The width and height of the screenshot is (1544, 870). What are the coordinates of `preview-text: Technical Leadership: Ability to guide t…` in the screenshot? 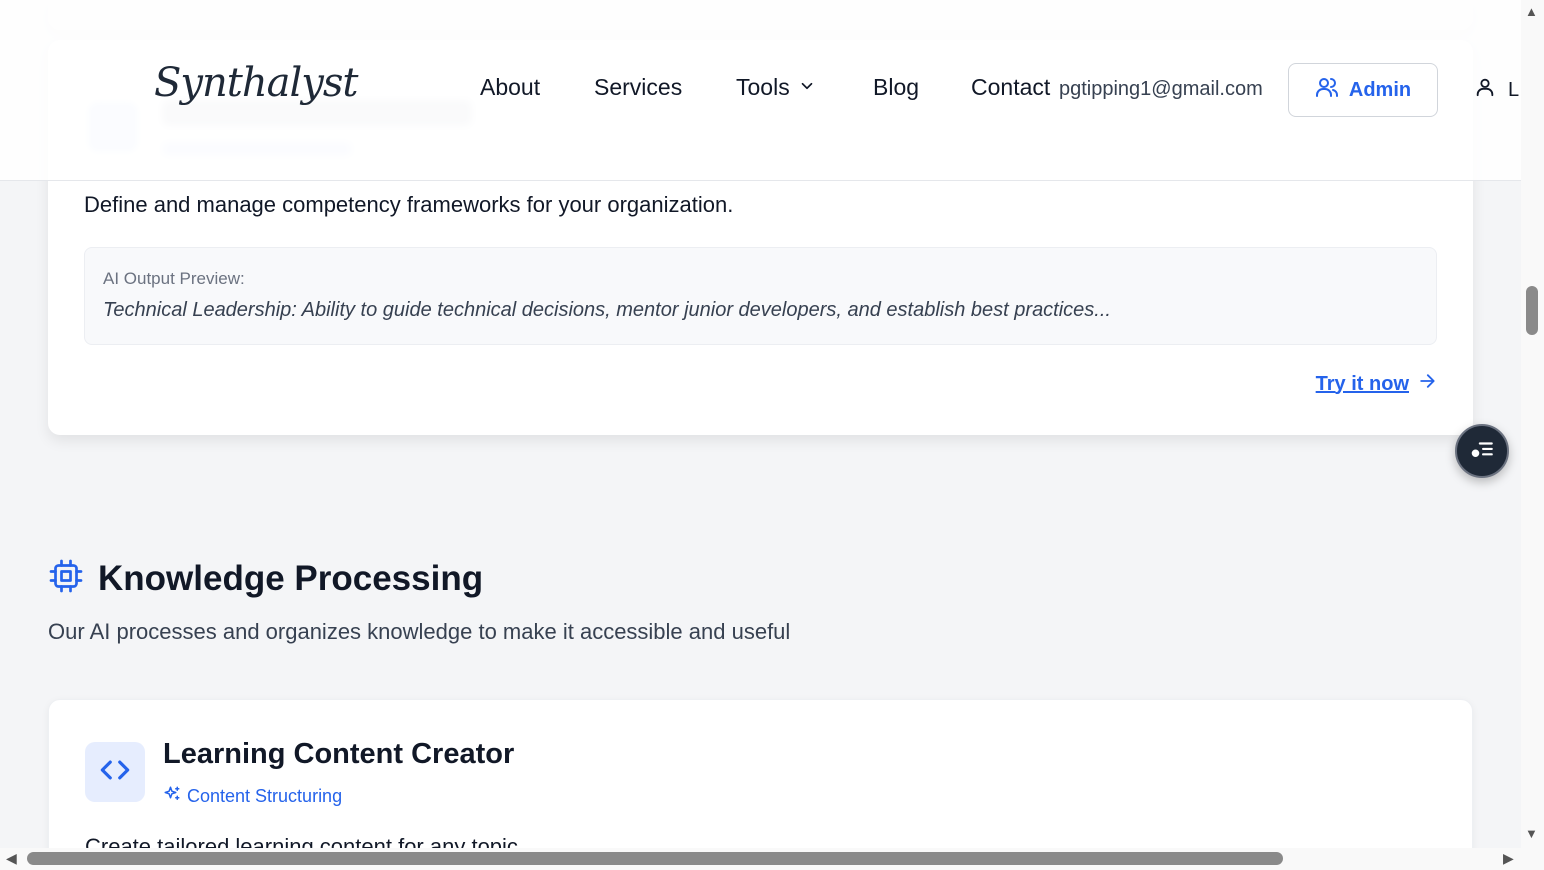 It's located at (607, 310).